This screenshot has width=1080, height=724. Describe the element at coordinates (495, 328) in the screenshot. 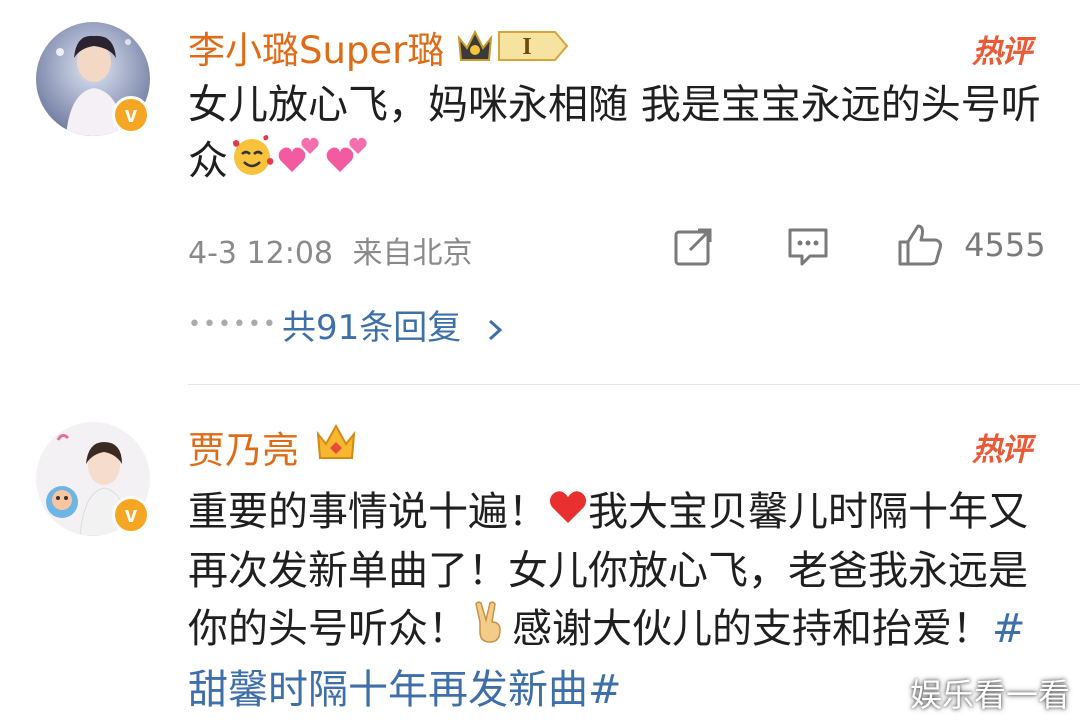

I see `chevron-right-icon` at that location.